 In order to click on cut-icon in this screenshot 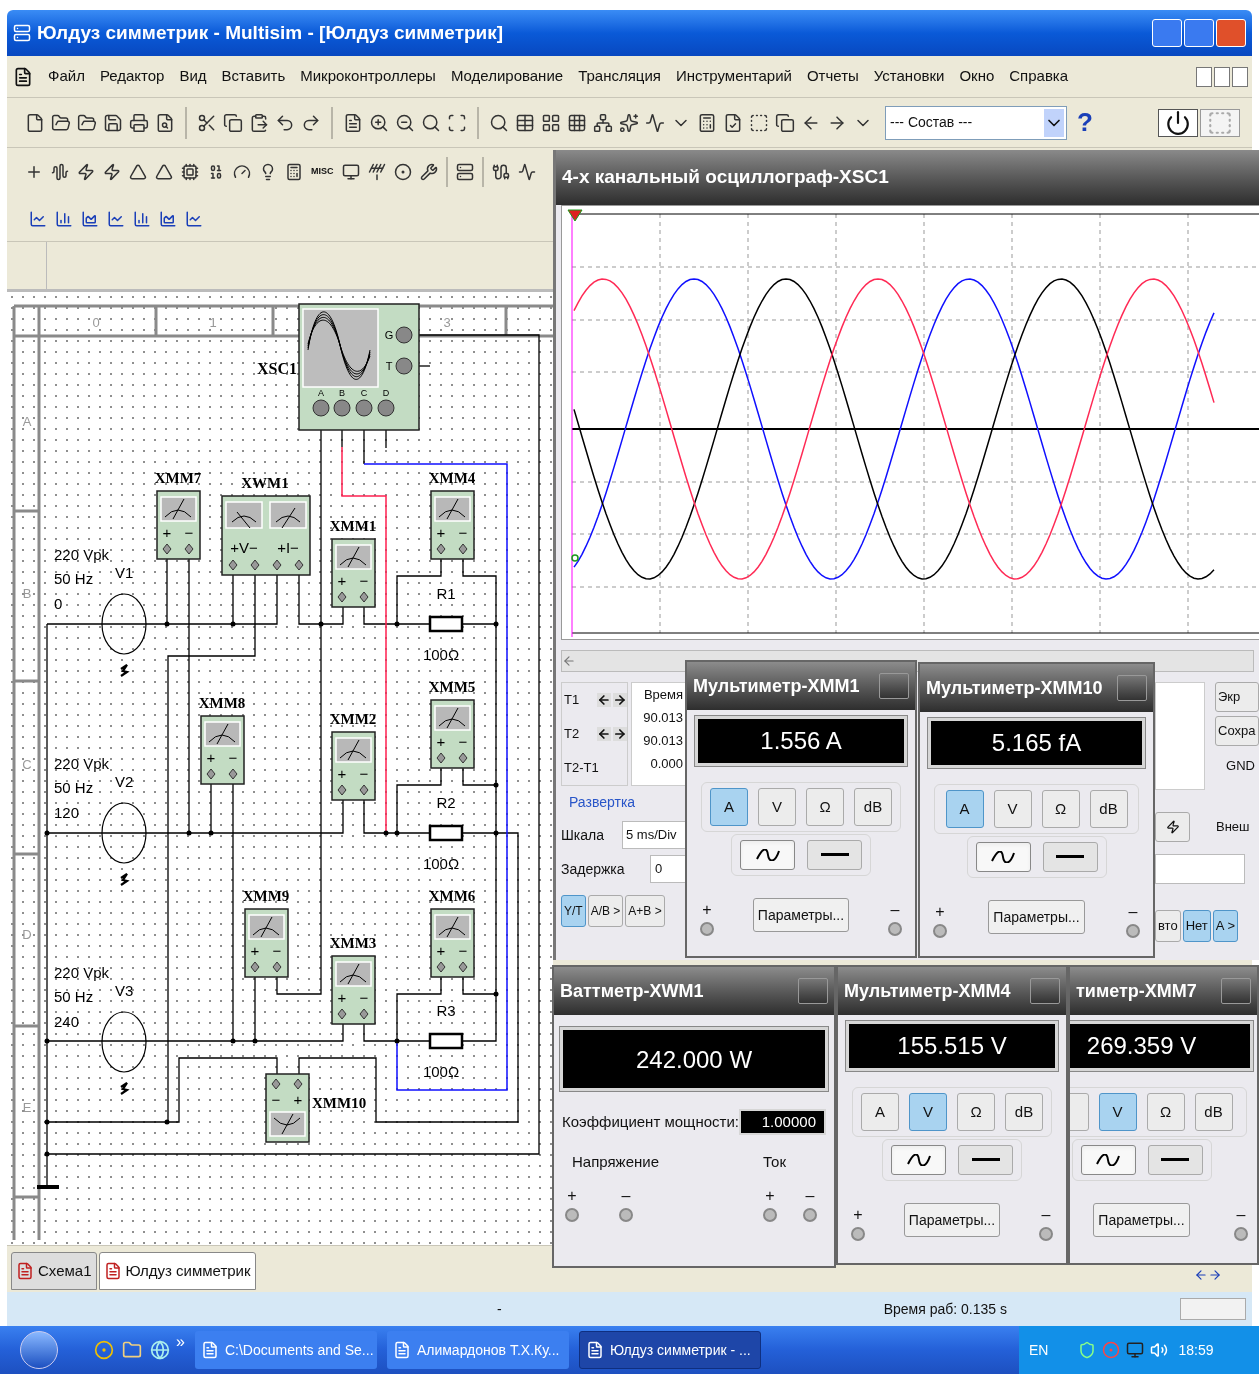, I will do `click(207, 122)`.